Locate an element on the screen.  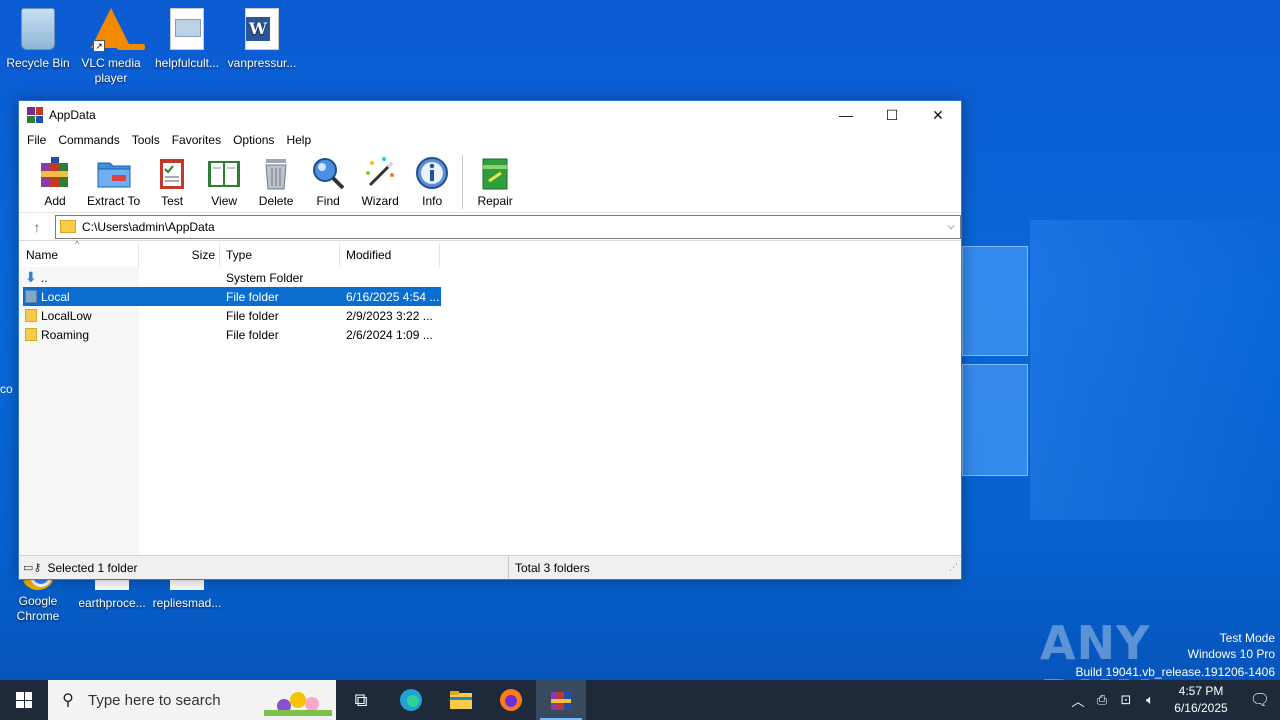
desktop-icon-vlc: ↗ VLC media player is located at coordinates (111, 47).